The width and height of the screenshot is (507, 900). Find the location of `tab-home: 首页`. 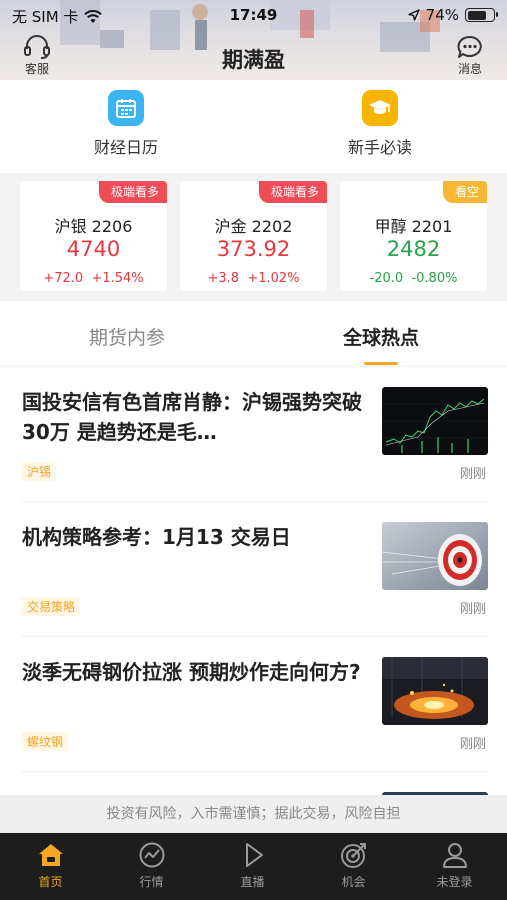

tab-home: 首页 is located at coordinates (50, 865).